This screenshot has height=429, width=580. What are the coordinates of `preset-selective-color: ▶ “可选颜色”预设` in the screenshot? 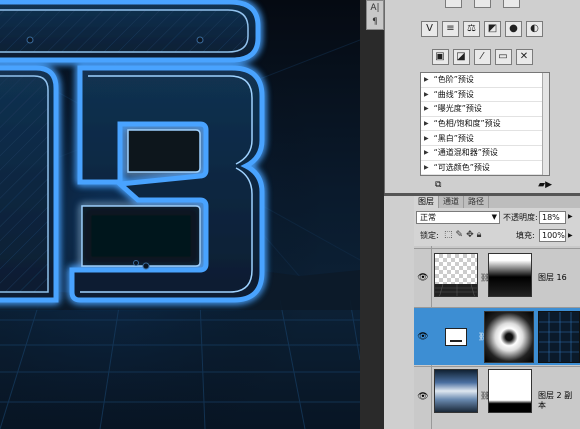 It's located at (485, 168).